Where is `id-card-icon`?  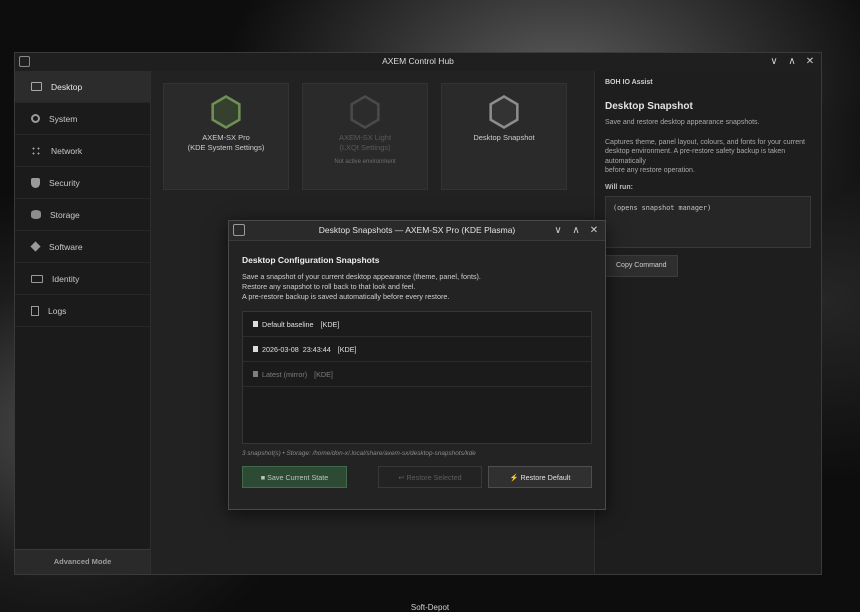
id-card-icon is located at coordinates (37, 278).